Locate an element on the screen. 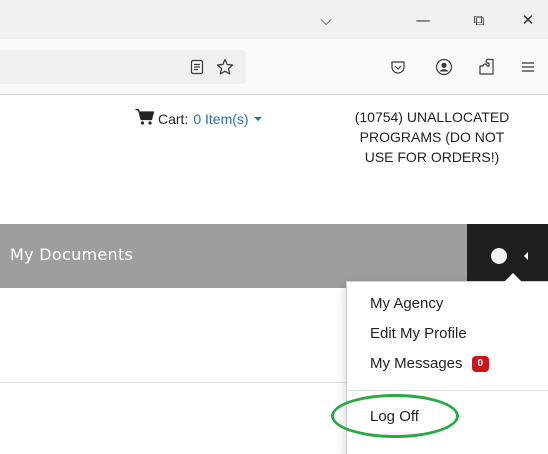 The width and height of the screenshot is (548, 454). menu-item-label: My Messages is located at coordinates (416, 363).